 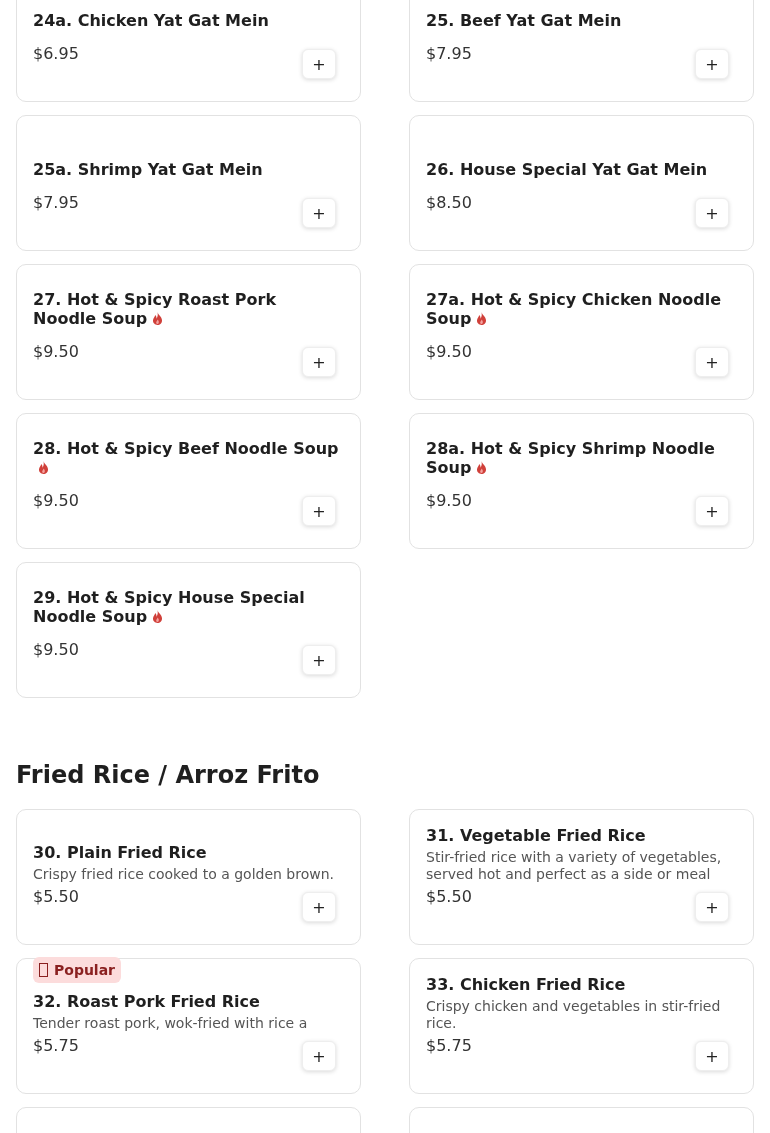 I want to click on item-name: 28. Hot & Spicy Beef Noodle Soup, so click(x=188, y=458).